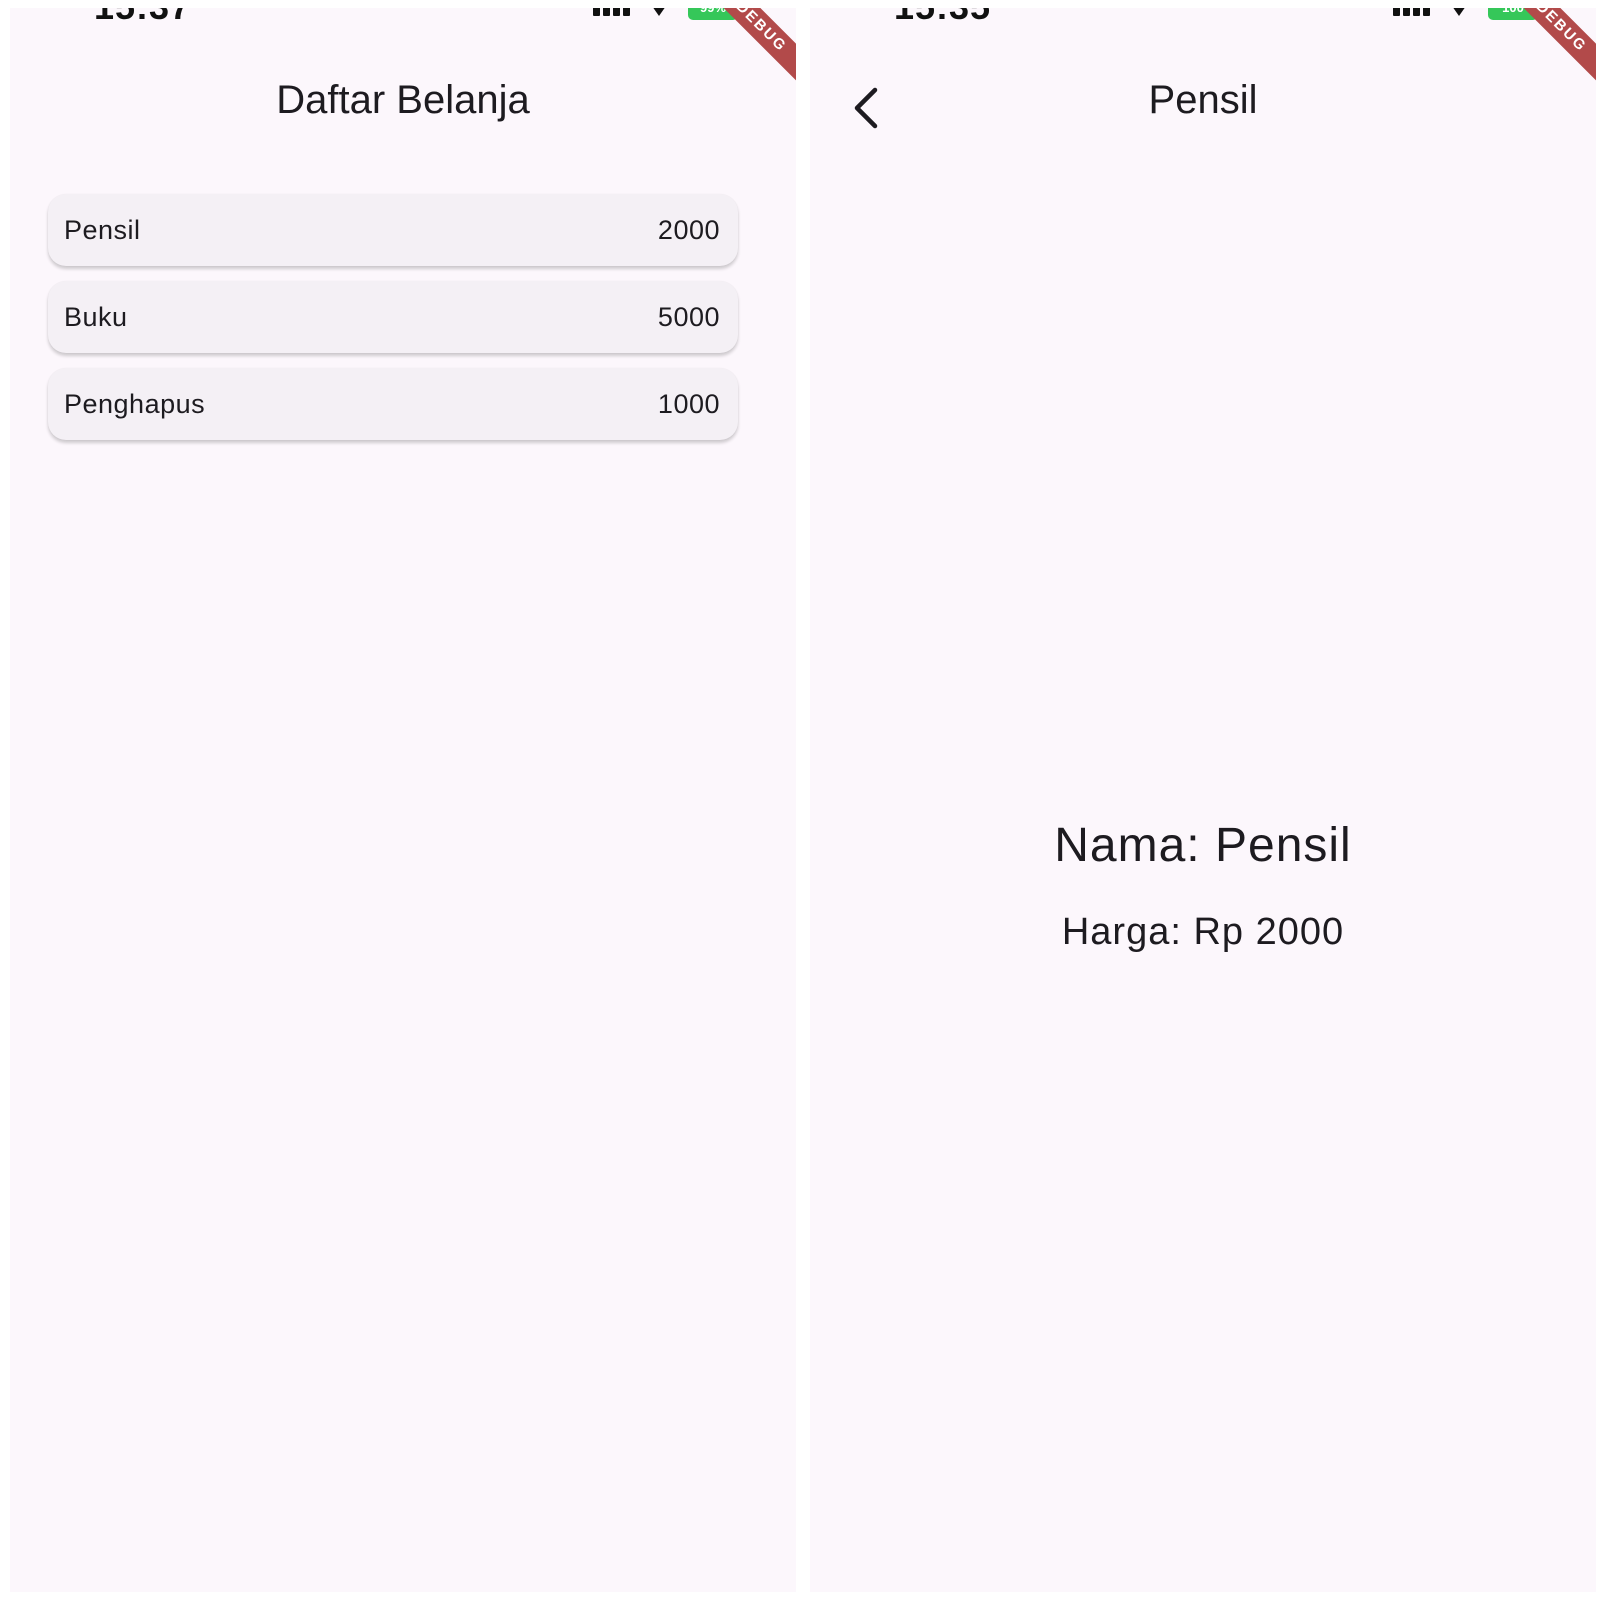 The image size is (1600, 1600). What do you see at coordinates (688, 229) in the screenshot?
I see `item-price: 2000` at bounding box center [688, 229].